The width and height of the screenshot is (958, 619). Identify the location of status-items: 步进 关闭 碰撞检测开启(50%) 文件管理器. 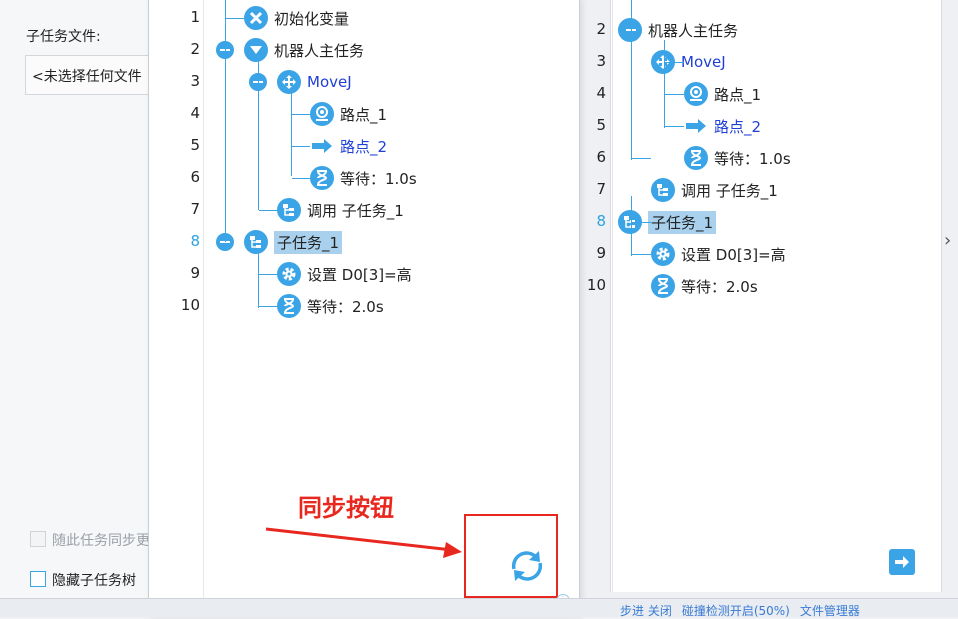
(740, 610).